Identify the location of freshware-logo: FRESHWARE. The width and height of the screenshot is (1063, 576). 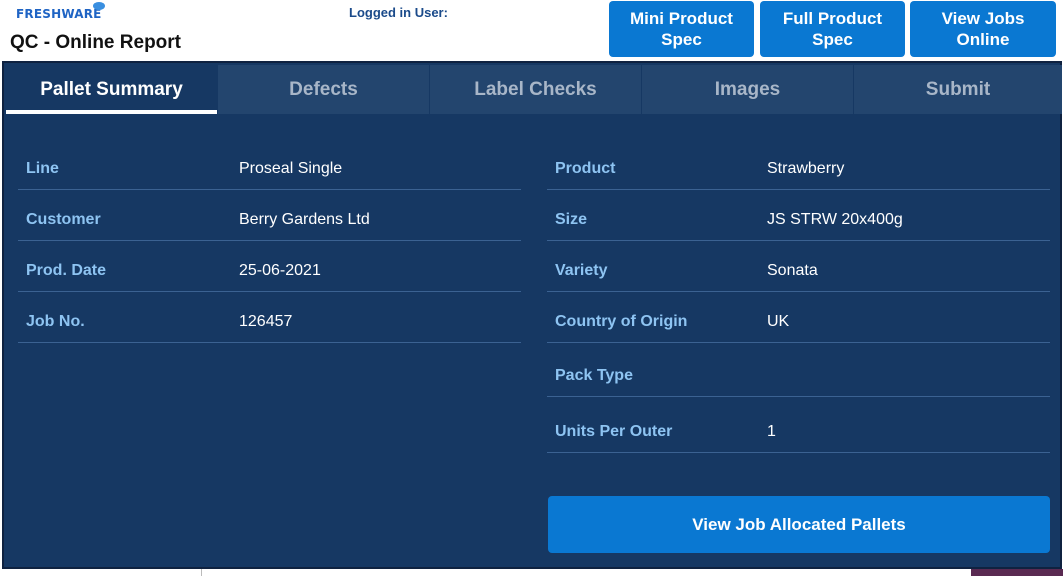
(59, 14).